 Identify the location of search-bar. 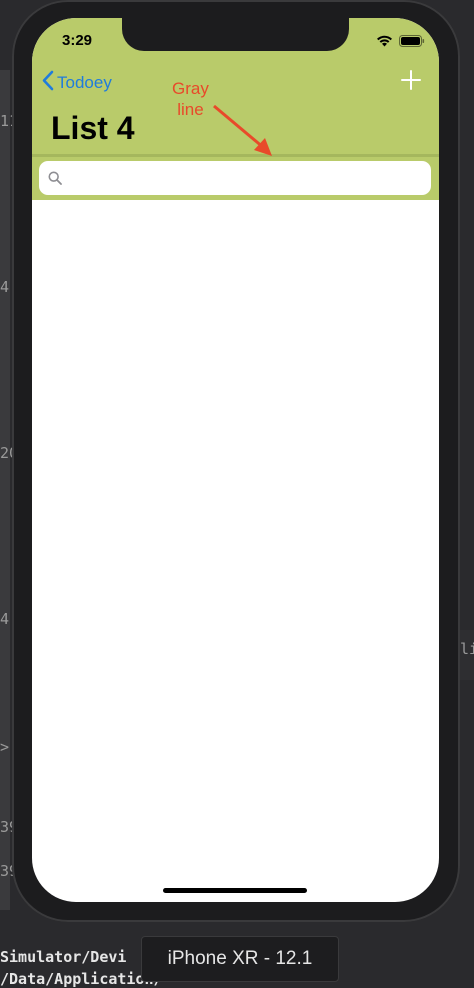
(235, 178).